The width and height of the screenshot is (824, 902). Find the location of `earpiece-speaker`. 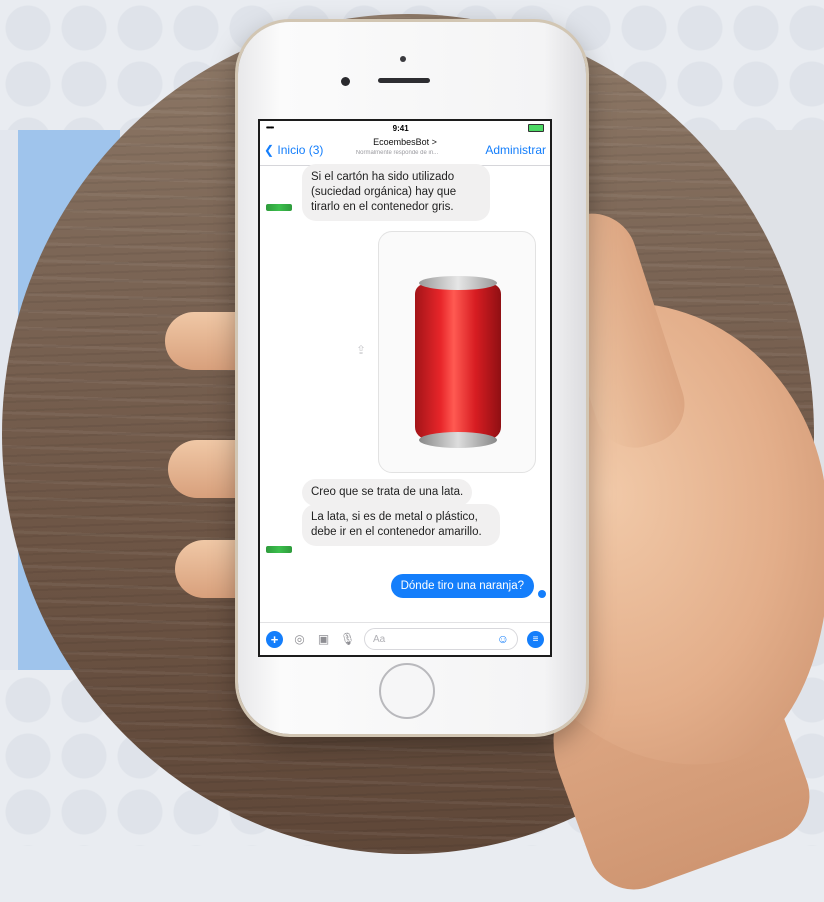

earpiece-speaker is located at coordinates (404, 80).